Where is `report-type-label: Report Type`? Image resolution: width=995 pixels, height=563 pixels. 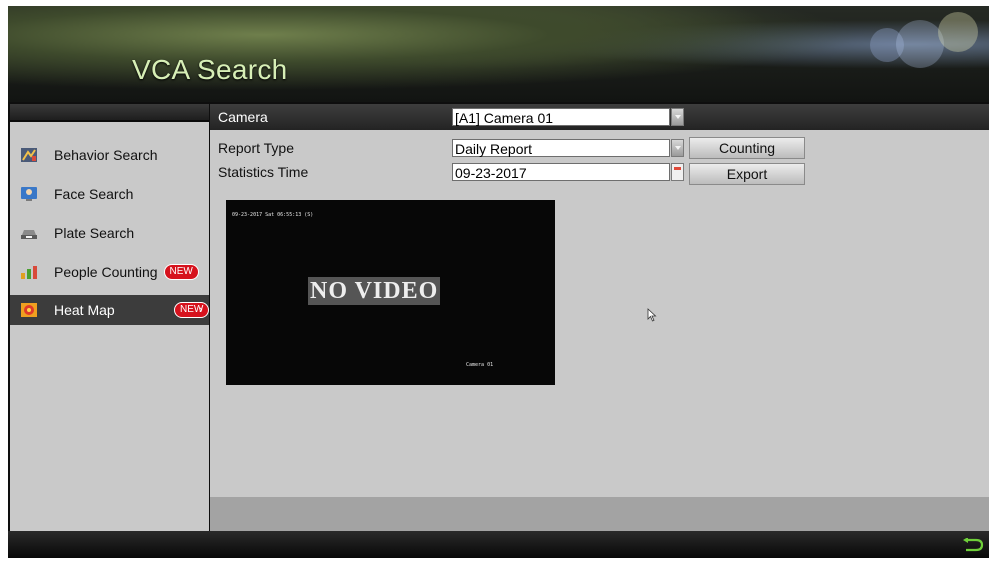 report-type-label: Report Type is located at coordinates (256, 148).